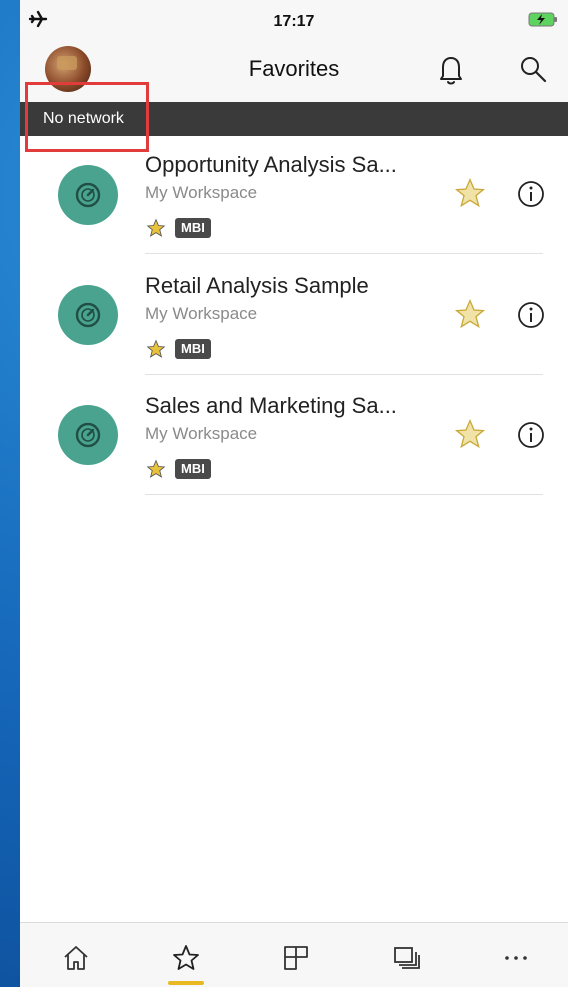  What do you see at coordinates (186, 983) in the screenshot?
I see `selected-tab-indicator` at bounding box center [186, 983].